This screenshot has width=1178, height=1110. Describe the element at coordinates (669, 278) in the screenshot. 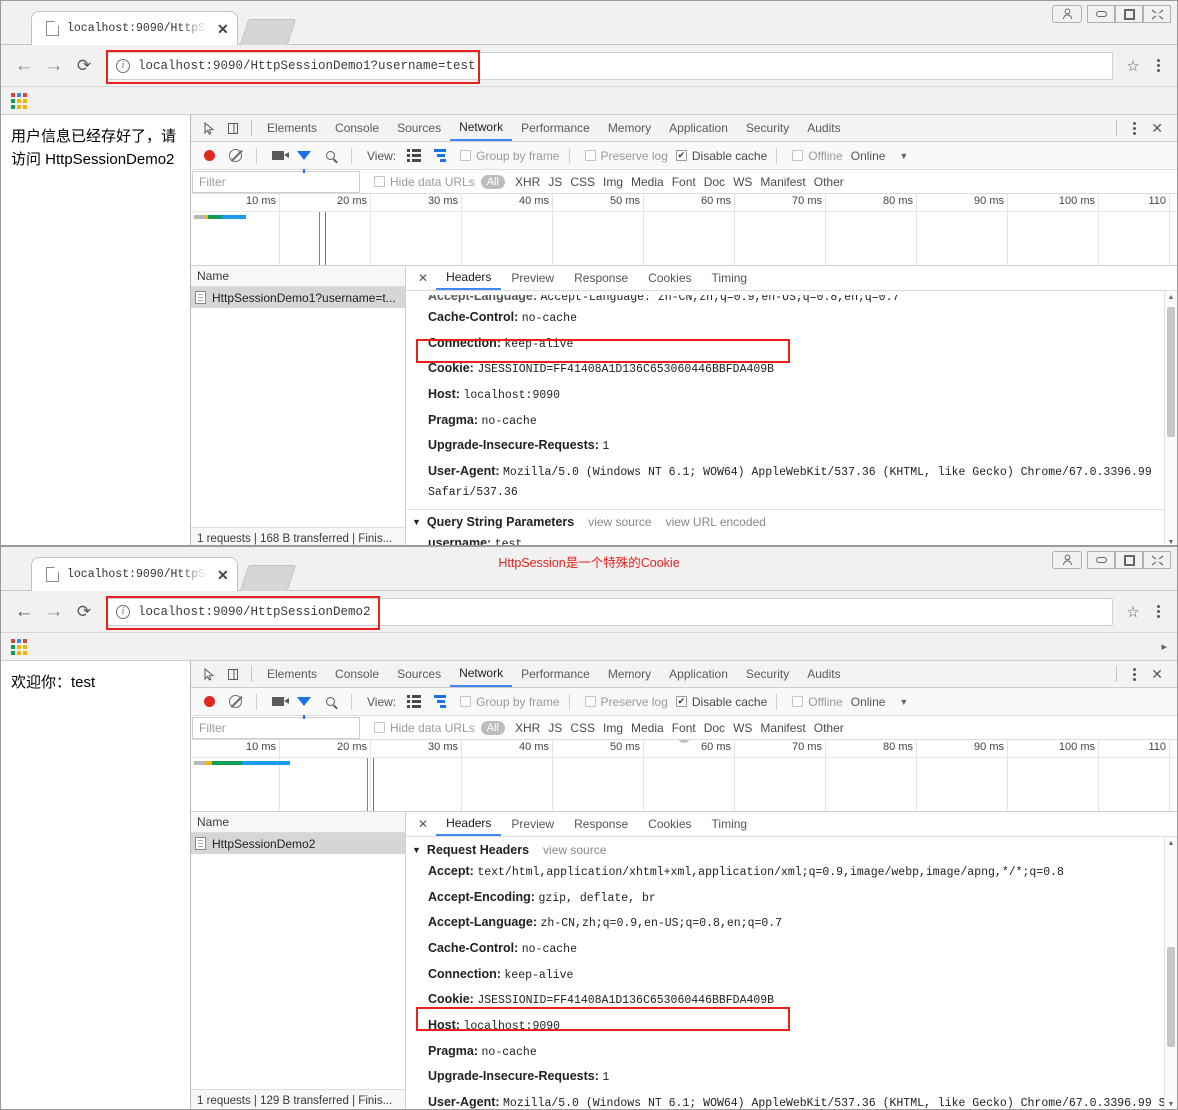

I see `detail-tab-cookies: Cookies` at that location.